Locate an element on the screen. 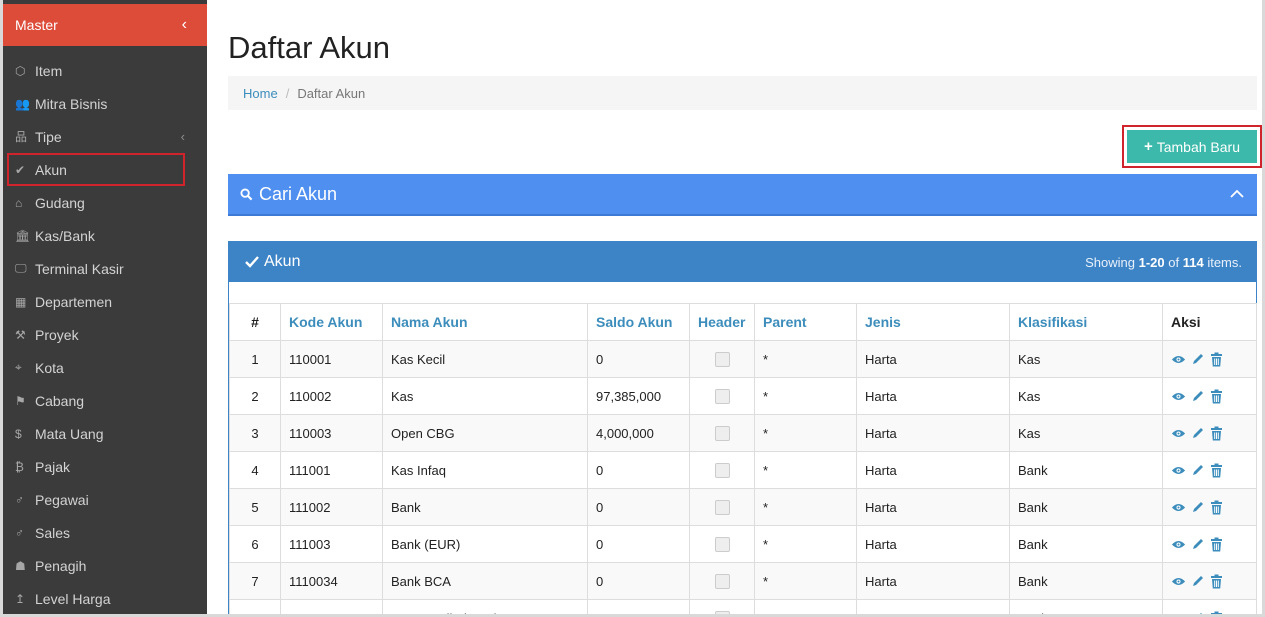 This screenshot has height=617, width=1265. sidebar-item-departemen: ▦ Departemen is located at coordinates (105, 301).